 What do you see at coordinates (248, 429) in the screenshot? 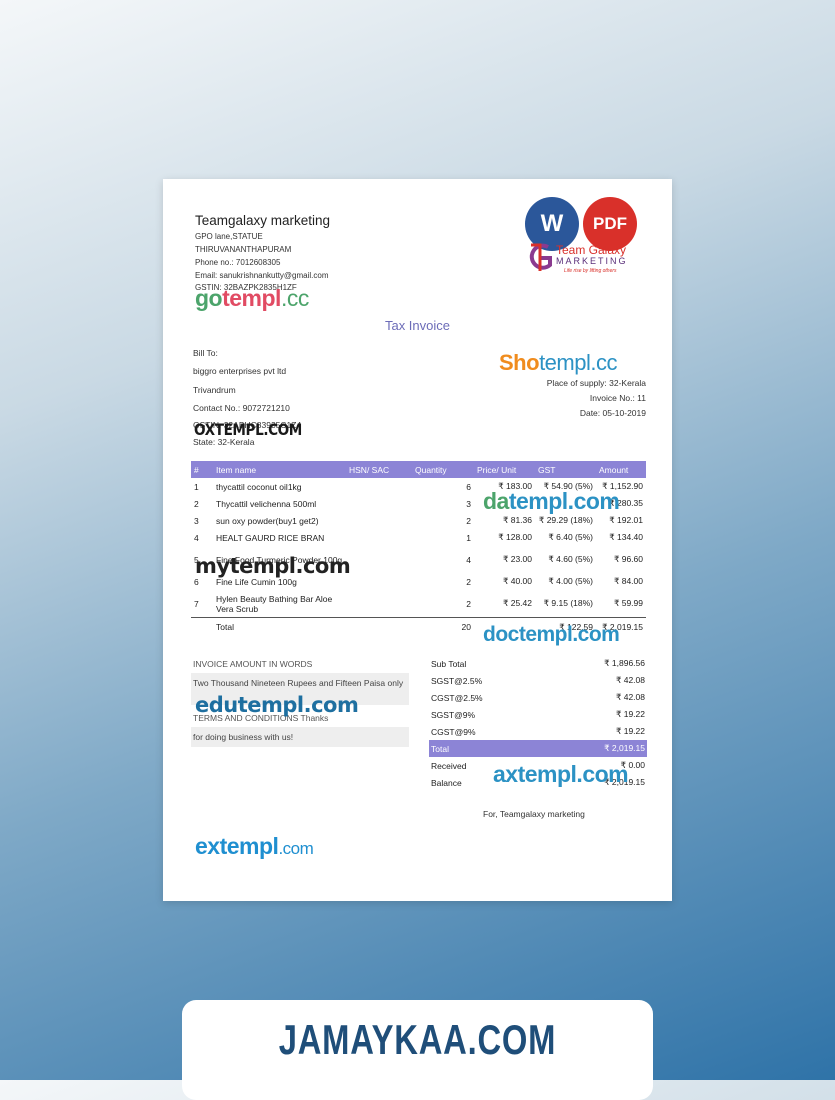
I see `oxtempl-watermark: OXTEMPL.COM` at bounding box center [248, 429].